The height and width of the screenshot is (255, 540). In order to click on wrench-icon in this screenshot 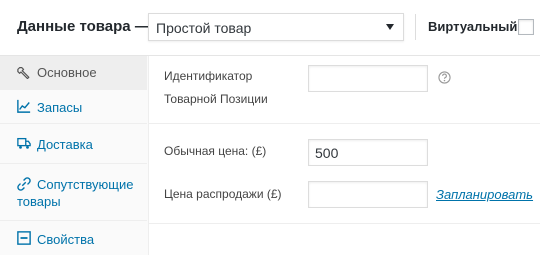, I will do `click(23, 73)`.